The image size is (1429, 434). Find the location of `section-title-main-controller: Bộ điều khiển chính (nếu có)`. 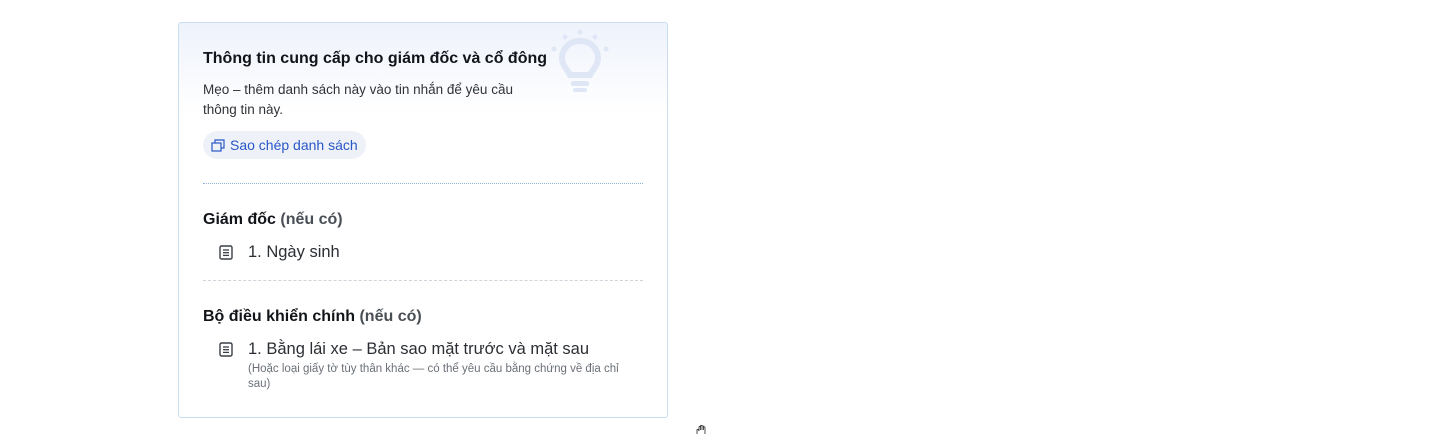

section-title-main-controller: Bộ điều khiển chính (nếu có) is located at coordinates (312, 317).